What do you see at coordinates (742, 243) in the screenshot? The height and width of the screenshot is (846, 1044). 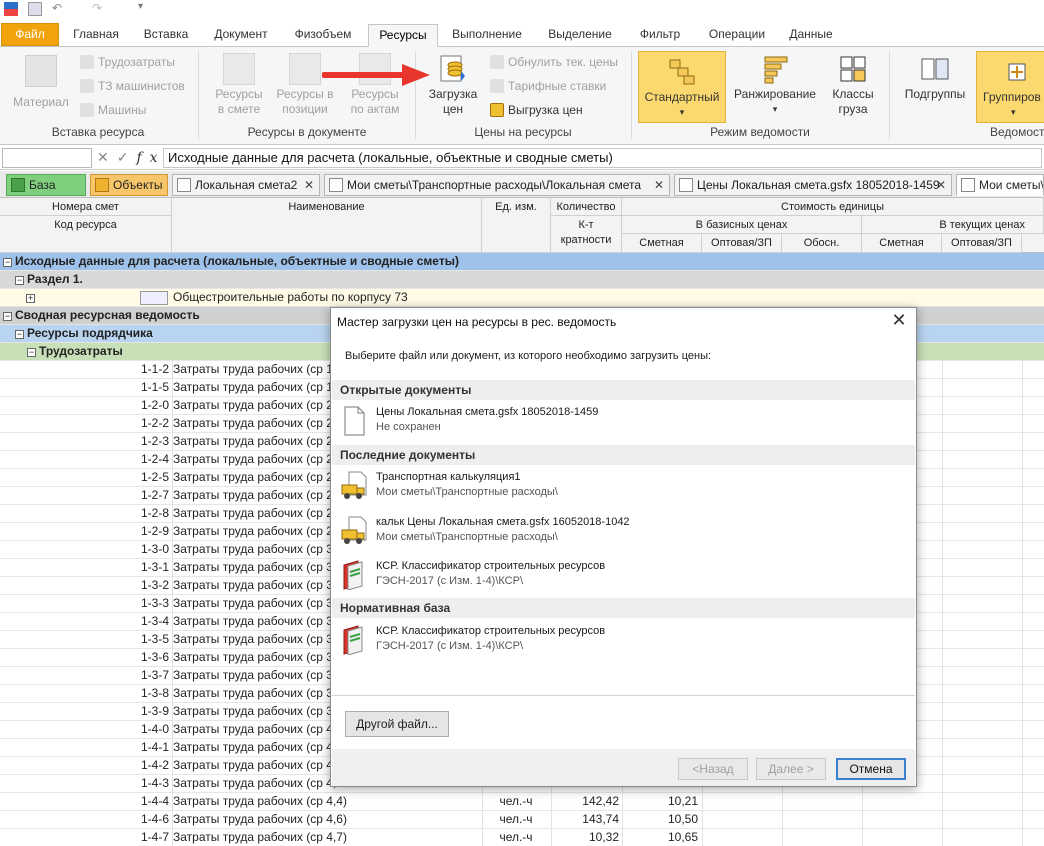 I see `col-header-wholesale: Оптовая/ЗП` at bounding box center [742, 243].